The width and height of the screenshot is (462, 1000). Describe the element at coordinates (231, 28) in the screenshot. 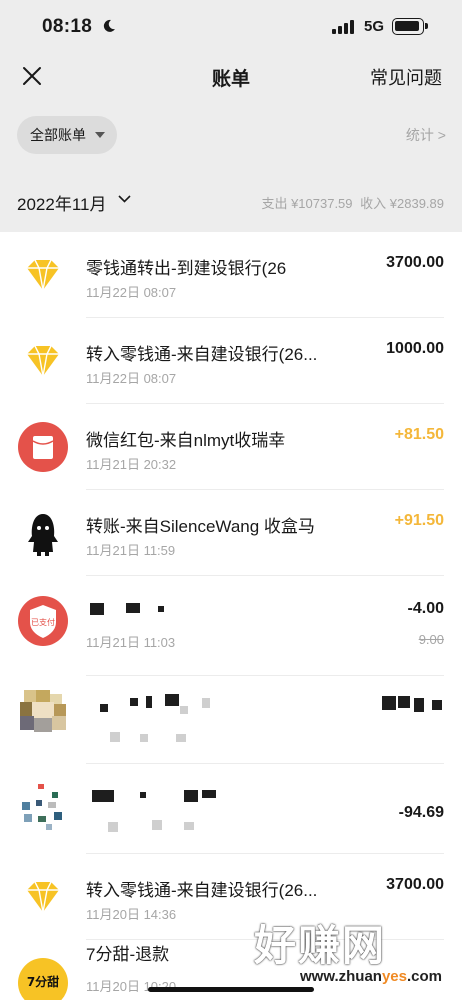

I see `status-bar: 08:18 5G` at that location.